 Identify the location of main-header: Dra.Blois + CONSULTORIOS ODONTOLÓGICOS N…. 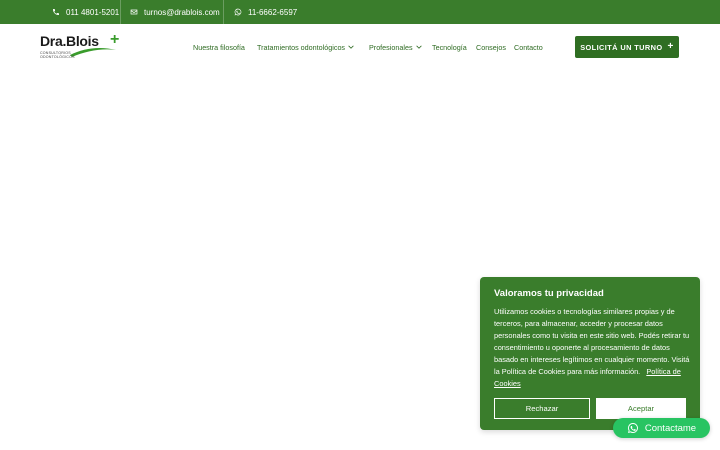
(360, 47).